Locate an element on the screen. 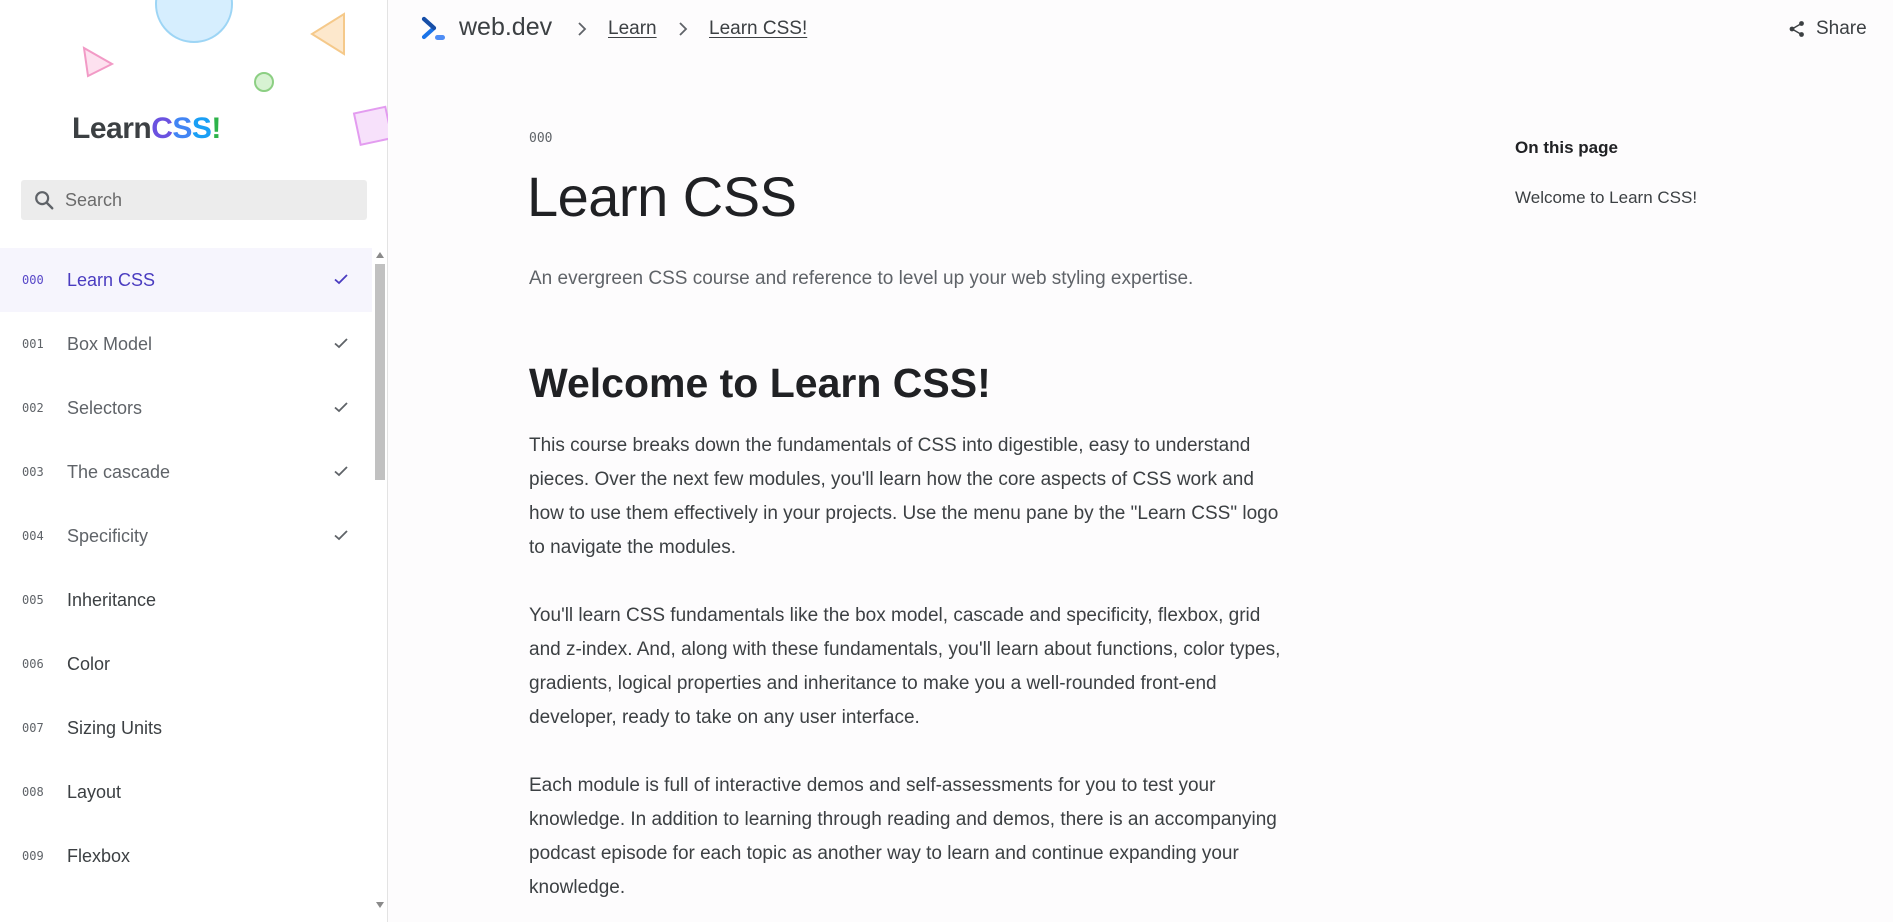  toc-link: Welcome to Learn CSS! is located at coordinates (1606, 198).